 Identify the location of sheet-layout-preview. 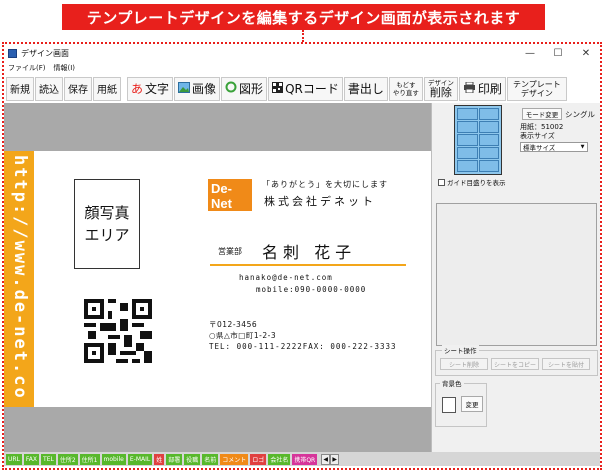
(478, 140).